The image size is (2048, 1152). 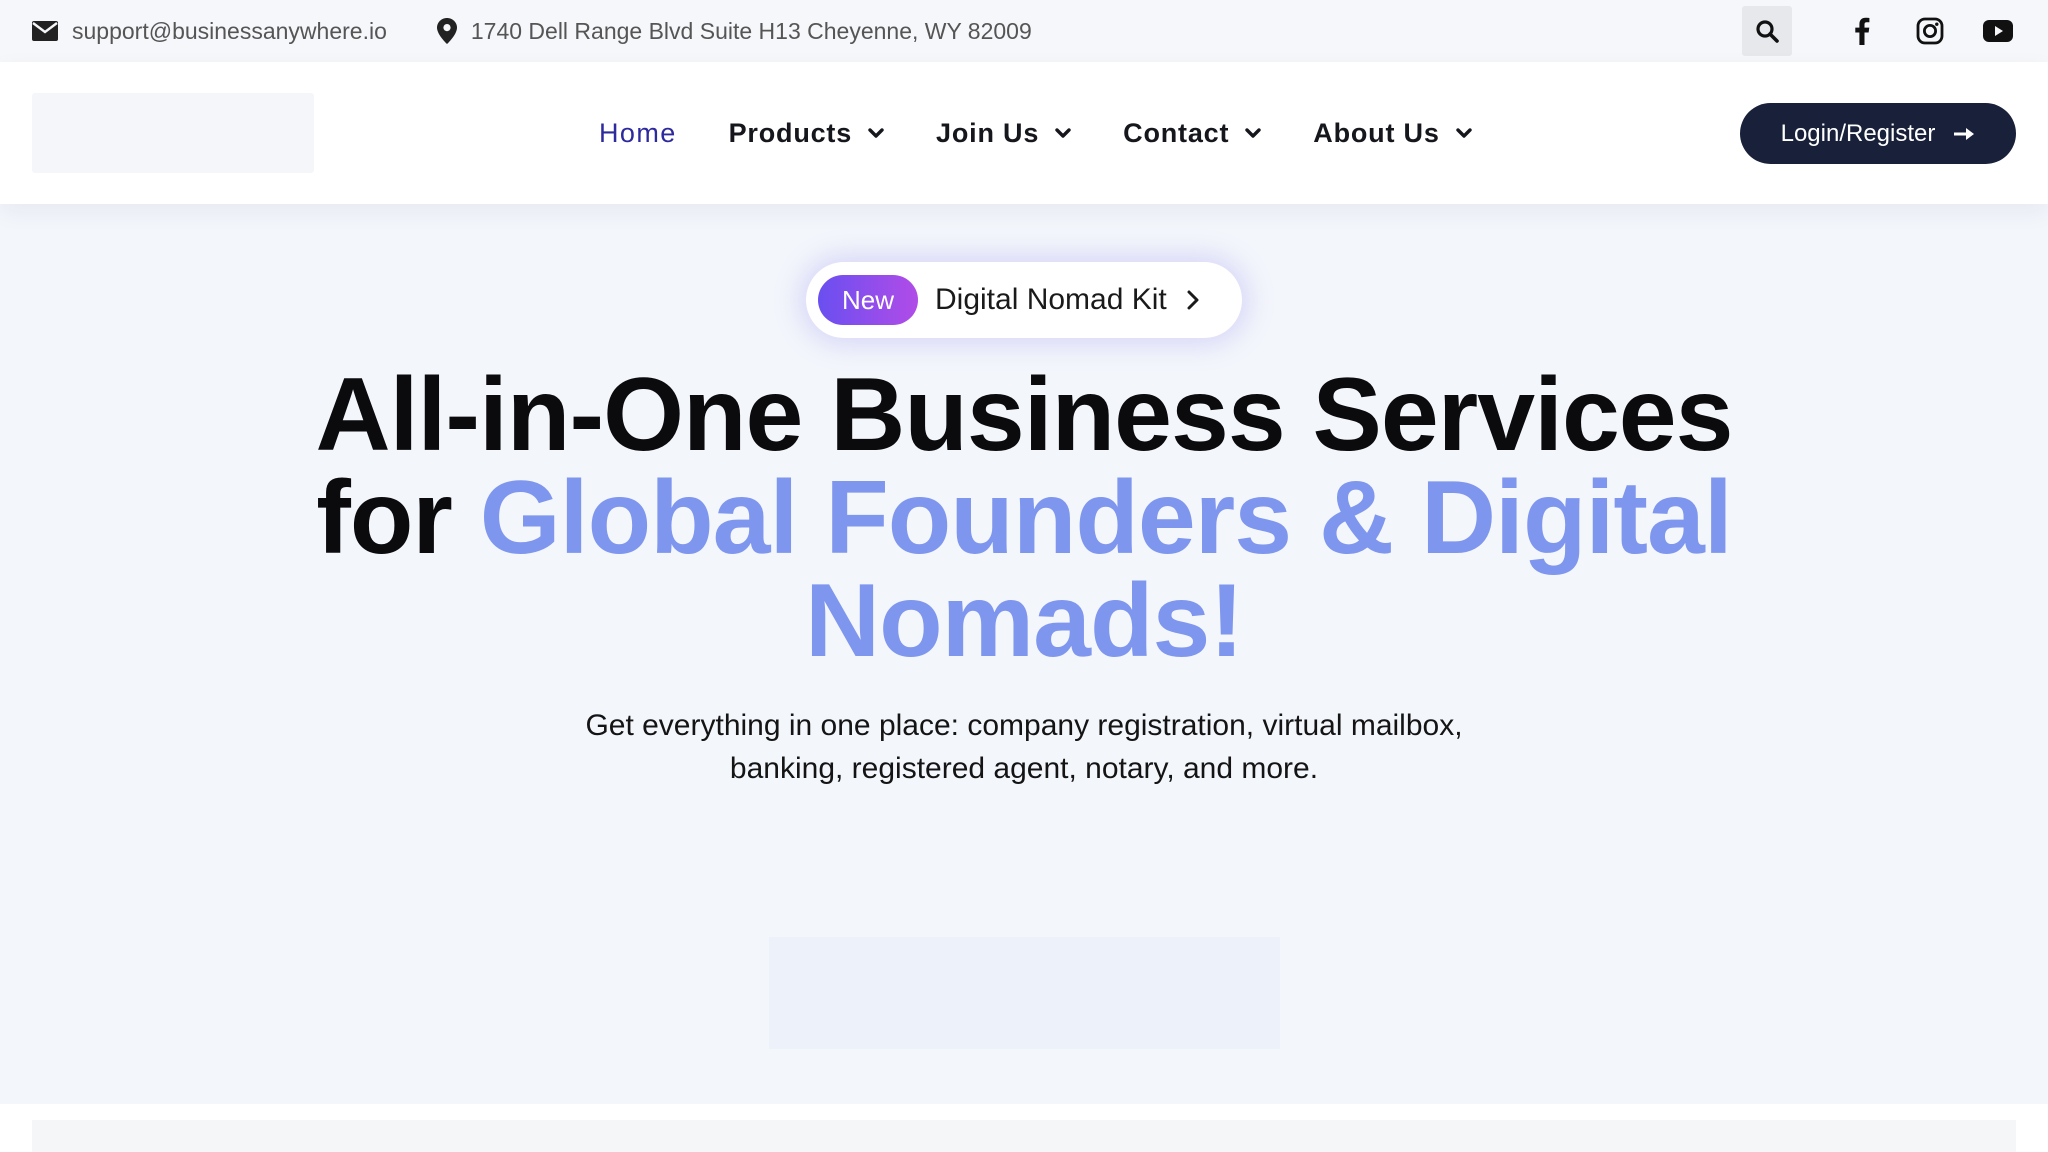 I want to click on youtube-link, so click(x=1998, y=31).